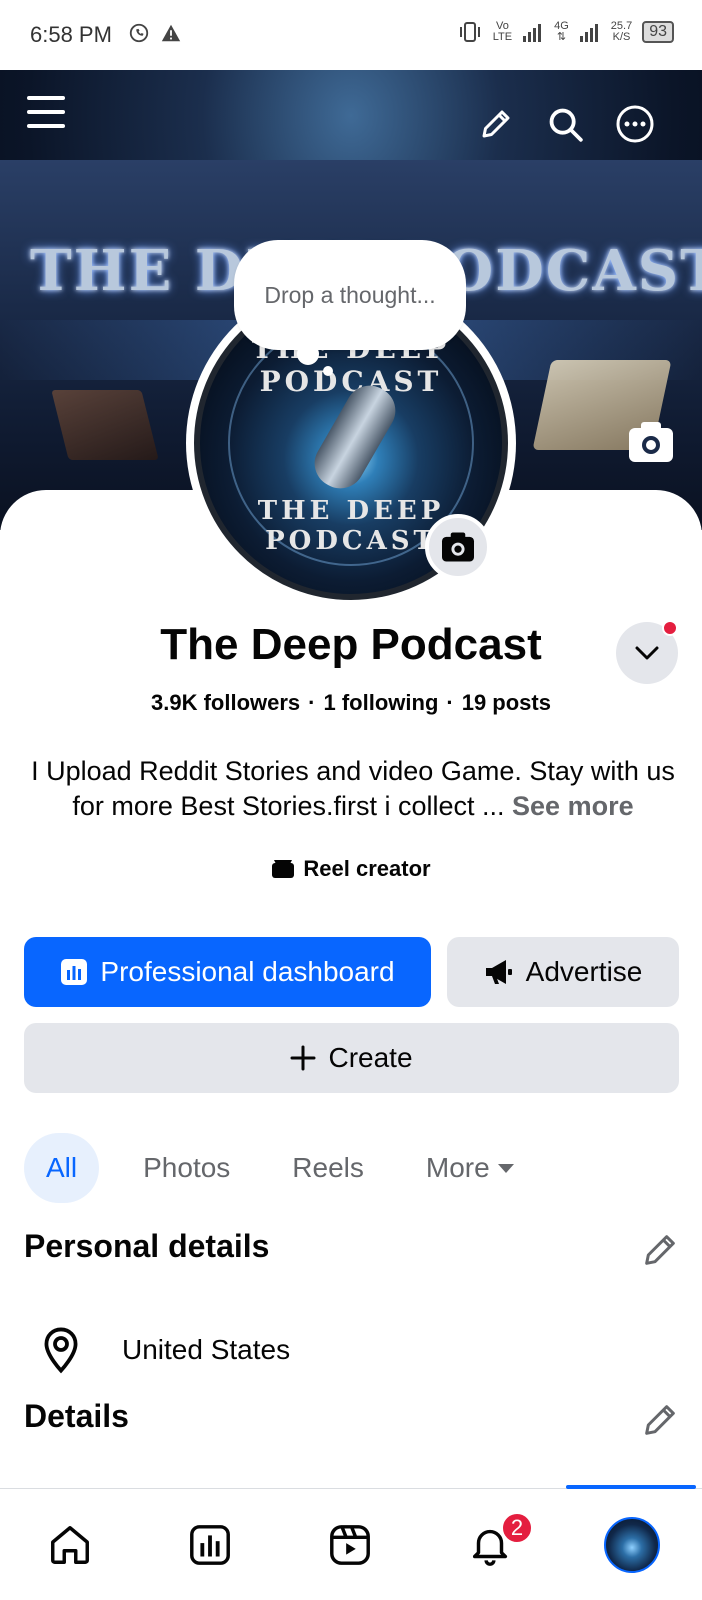 This screenshot has width=702, height=1600. What do you see at coordinates (647, 653) in the screenshot?
I see `chevron-down-icon` at bounding box center [647, 653].